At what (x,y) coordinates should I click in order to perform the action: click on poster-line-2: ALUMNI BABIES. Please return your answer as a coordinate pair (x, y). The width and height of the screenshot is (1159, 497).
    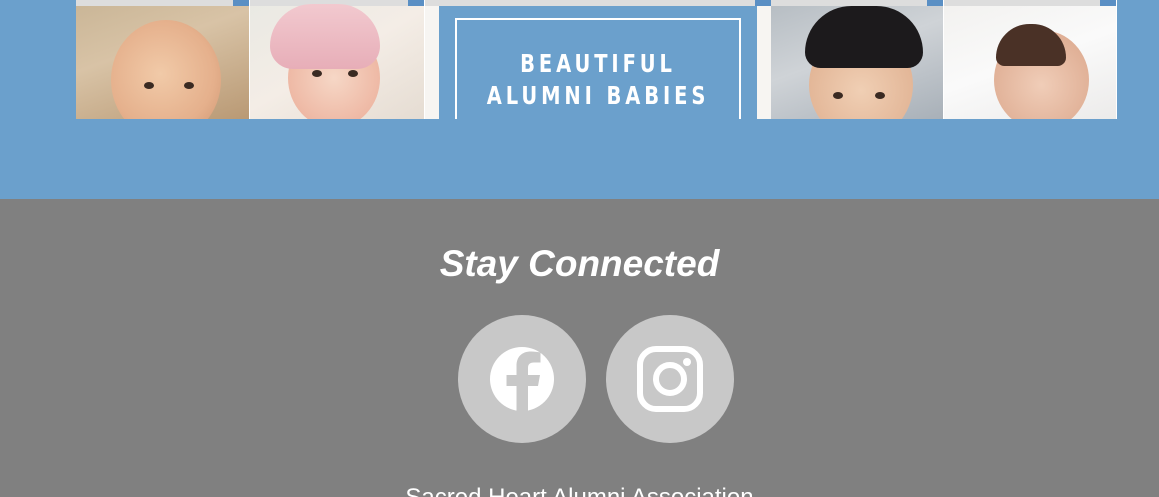
    Looking at the image, I should click on (598, 95).